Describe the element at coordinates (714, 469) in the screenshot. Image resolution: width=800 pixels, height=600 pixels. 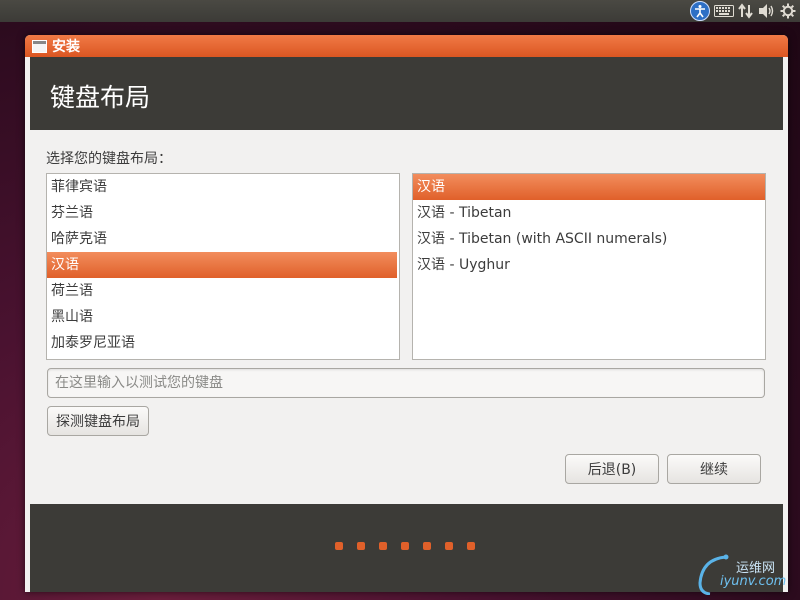
I see `continue-button: 继续` at that location.